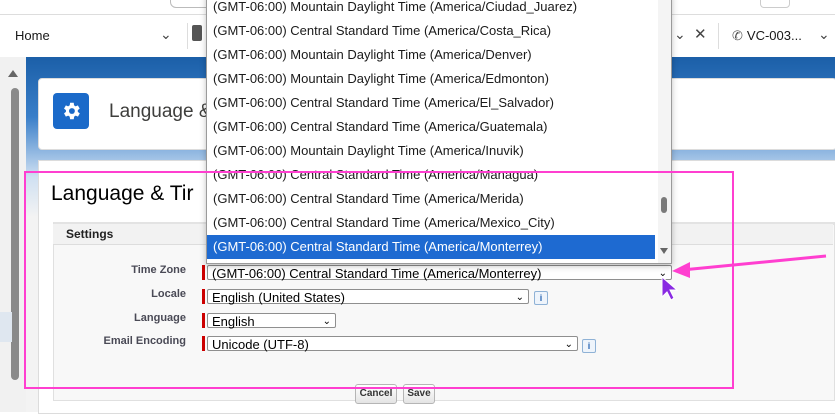 The width and height of the screenshot is (835, 414). Describe the element at coordinates (197, 33) in the screenshot. I see `record-icon` at that location.